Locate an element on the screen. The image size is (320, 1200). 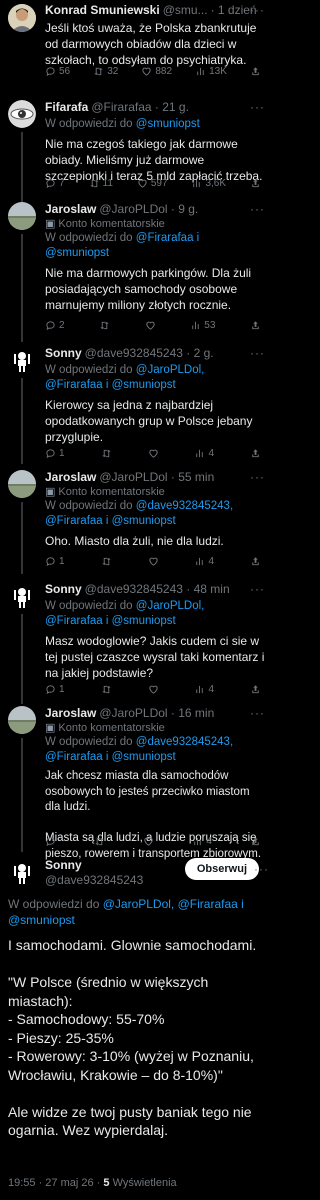
reply-count: 2 is located at coordinates (62, 325).